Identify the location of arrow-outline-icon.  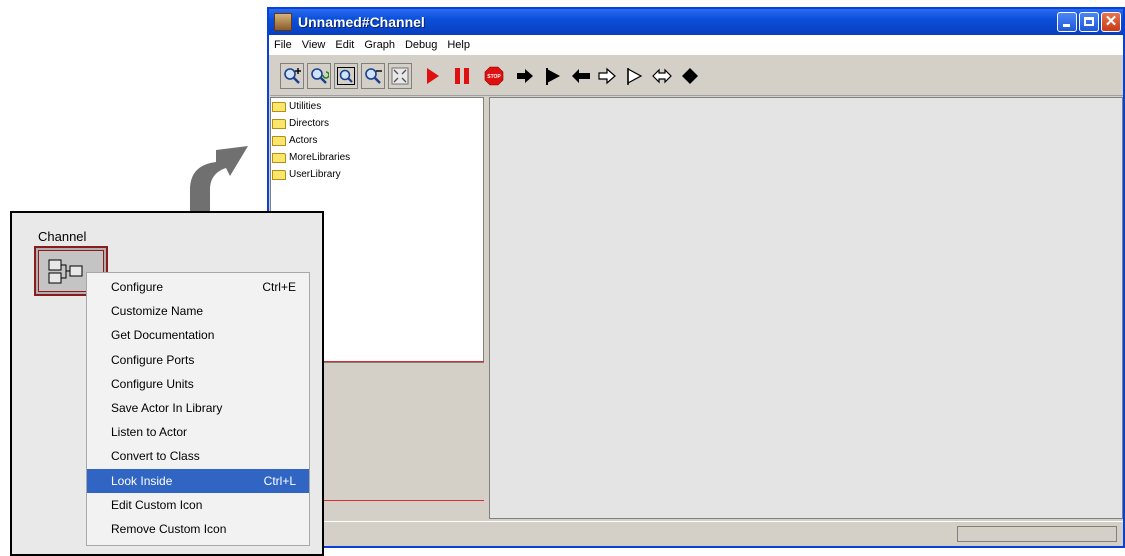
(607, 76).